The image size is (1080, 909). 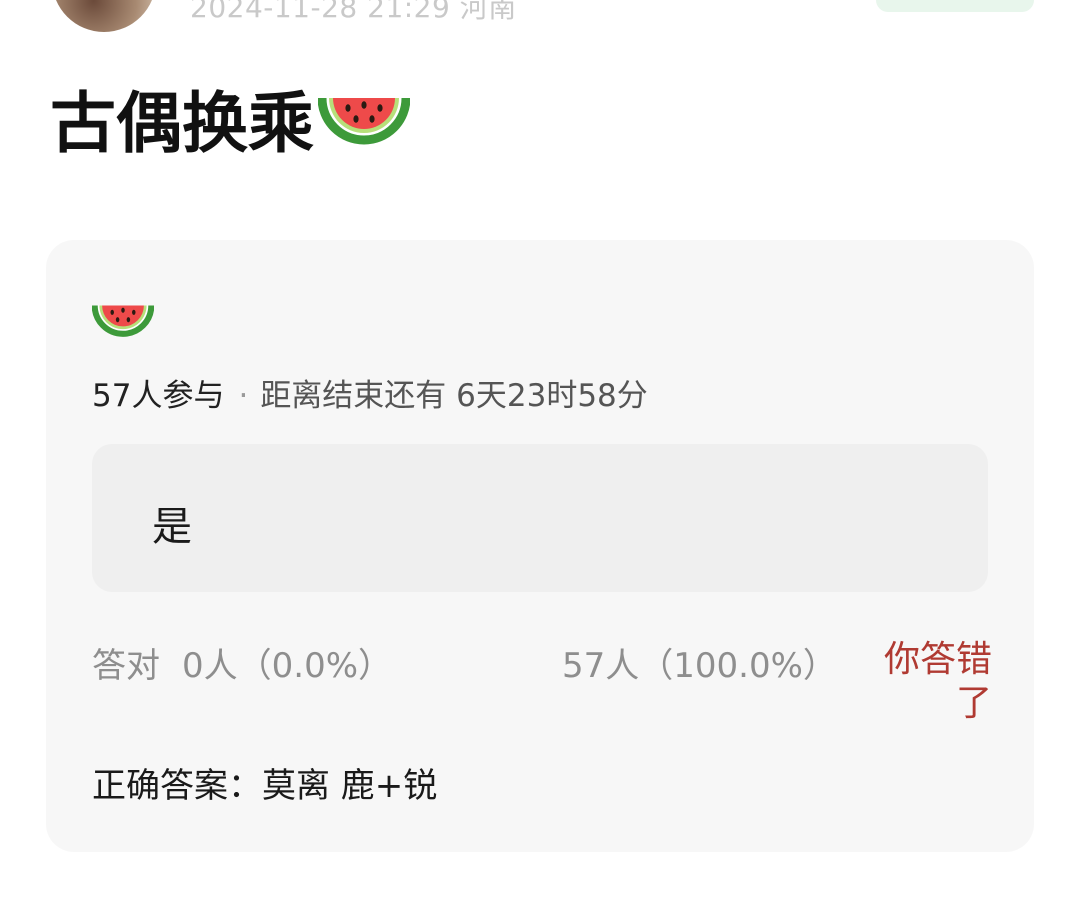 I want to click on correct-label: 答对, so click(x=126, y=666).